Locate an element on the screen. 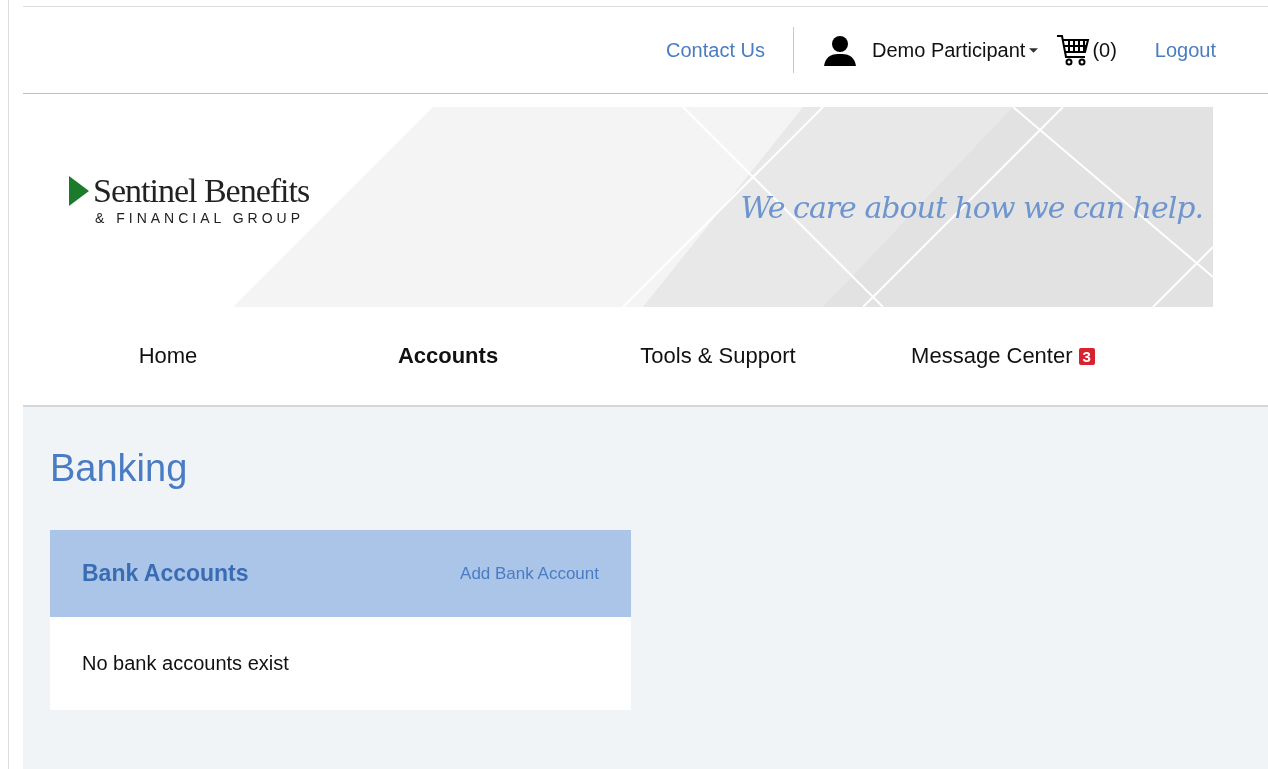 The height and width of the screenshot is (769, 1268). panel-title: Bank Accounts is located at coordinates (165, 573).